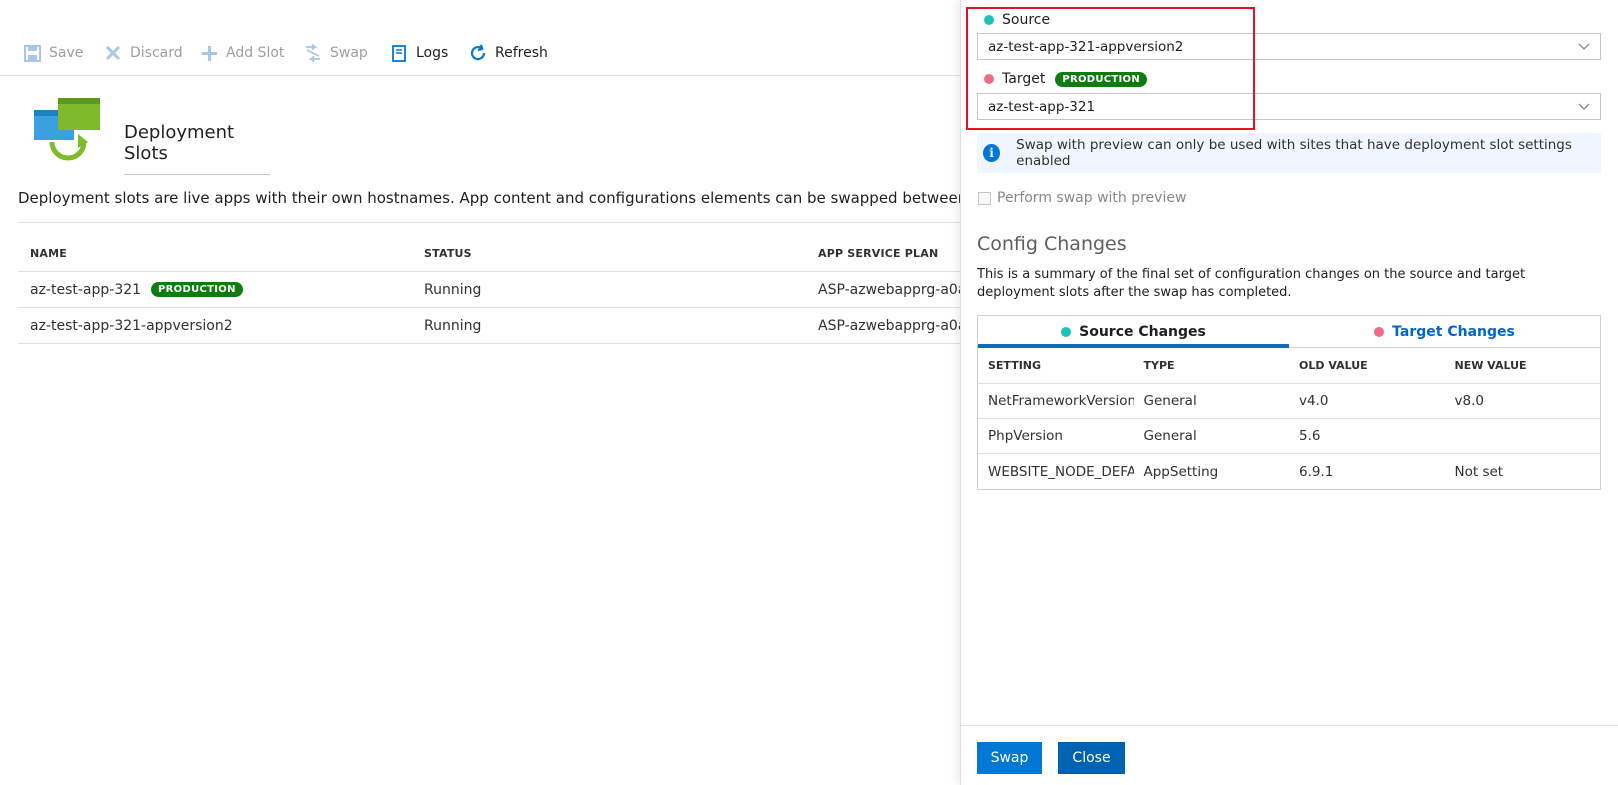 The width and height of the screenshot is (1618, 785). I want to click on tab-target-label: Target Changes, so click(1453, 331).